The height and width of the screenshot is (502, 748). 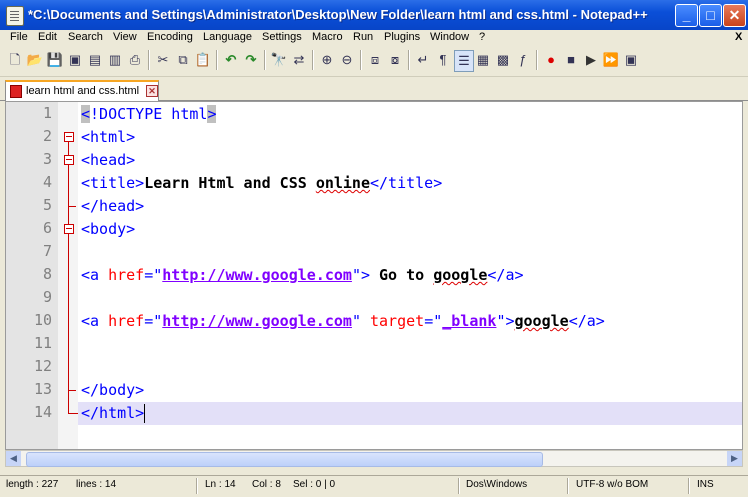 What do you see at coordinates (152, 91) in the screenshot?
I see `tab-close-icon: ✕` at bounding box center [152, 91].